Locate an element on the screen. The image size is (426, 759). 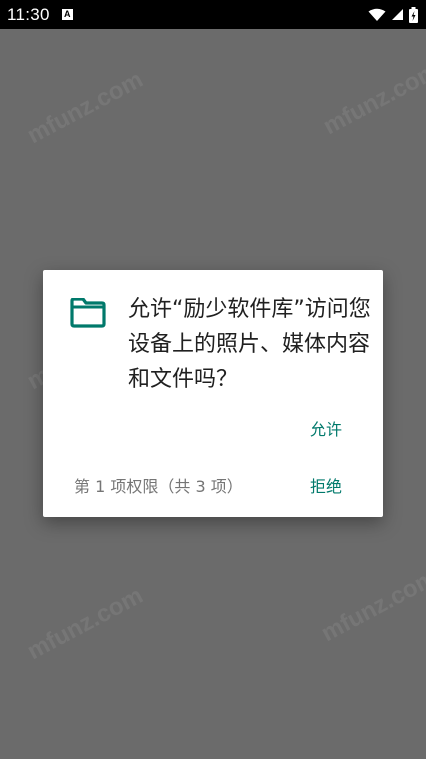
wifi-icon is located at coordinates (377, 15).